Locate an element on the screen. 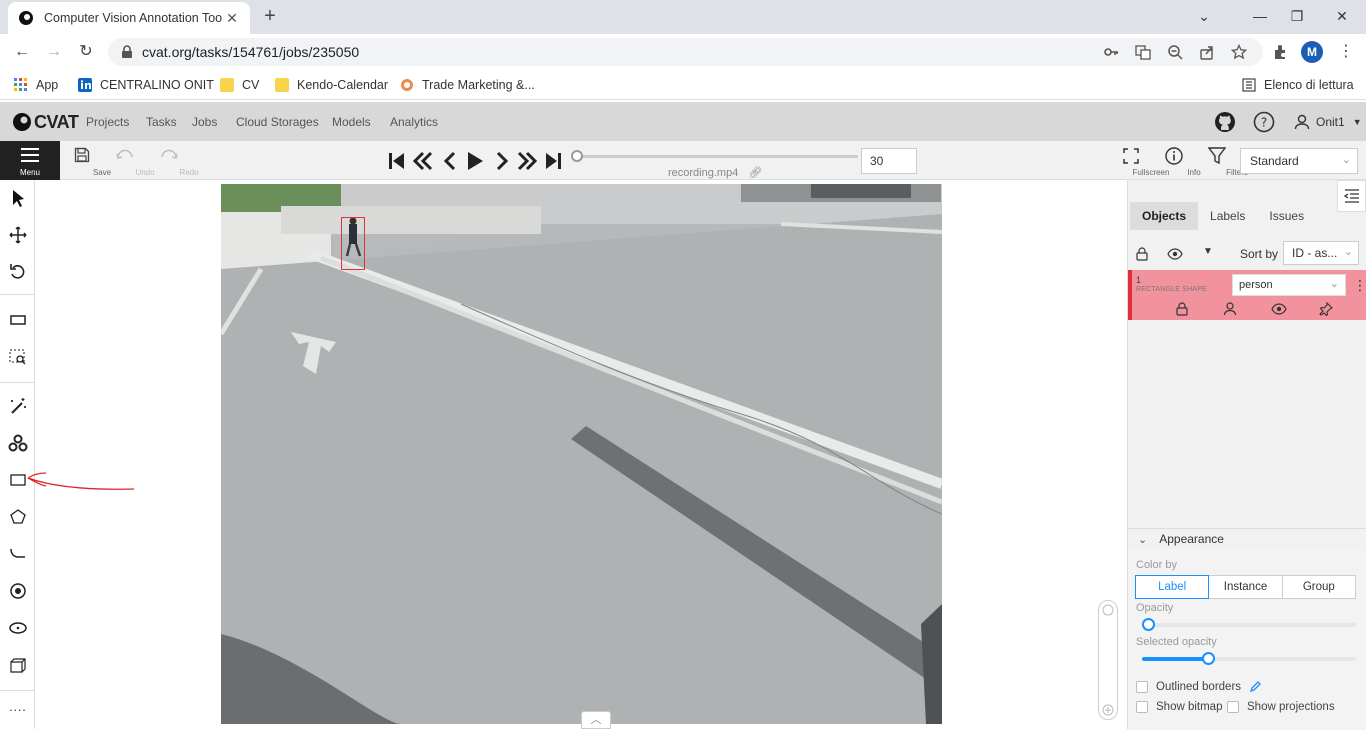 The height and width of the screenshot is (730, 1366). occluded-user-icon is located at coordinates (1230, 309).